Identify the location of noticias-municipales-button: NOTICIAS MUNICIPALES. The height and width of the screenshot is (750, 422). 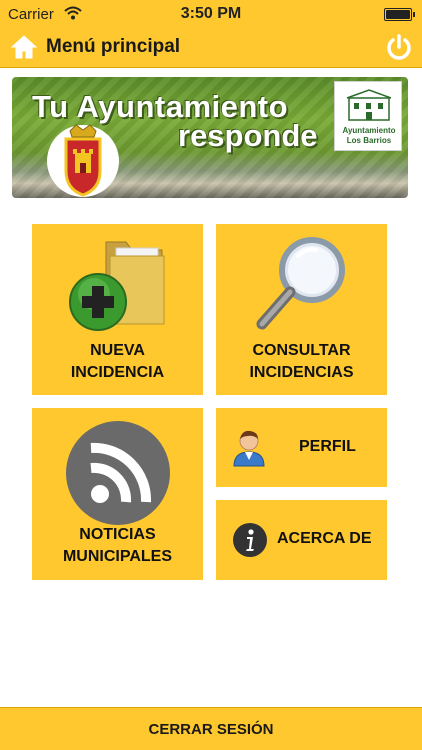
(117, 494).